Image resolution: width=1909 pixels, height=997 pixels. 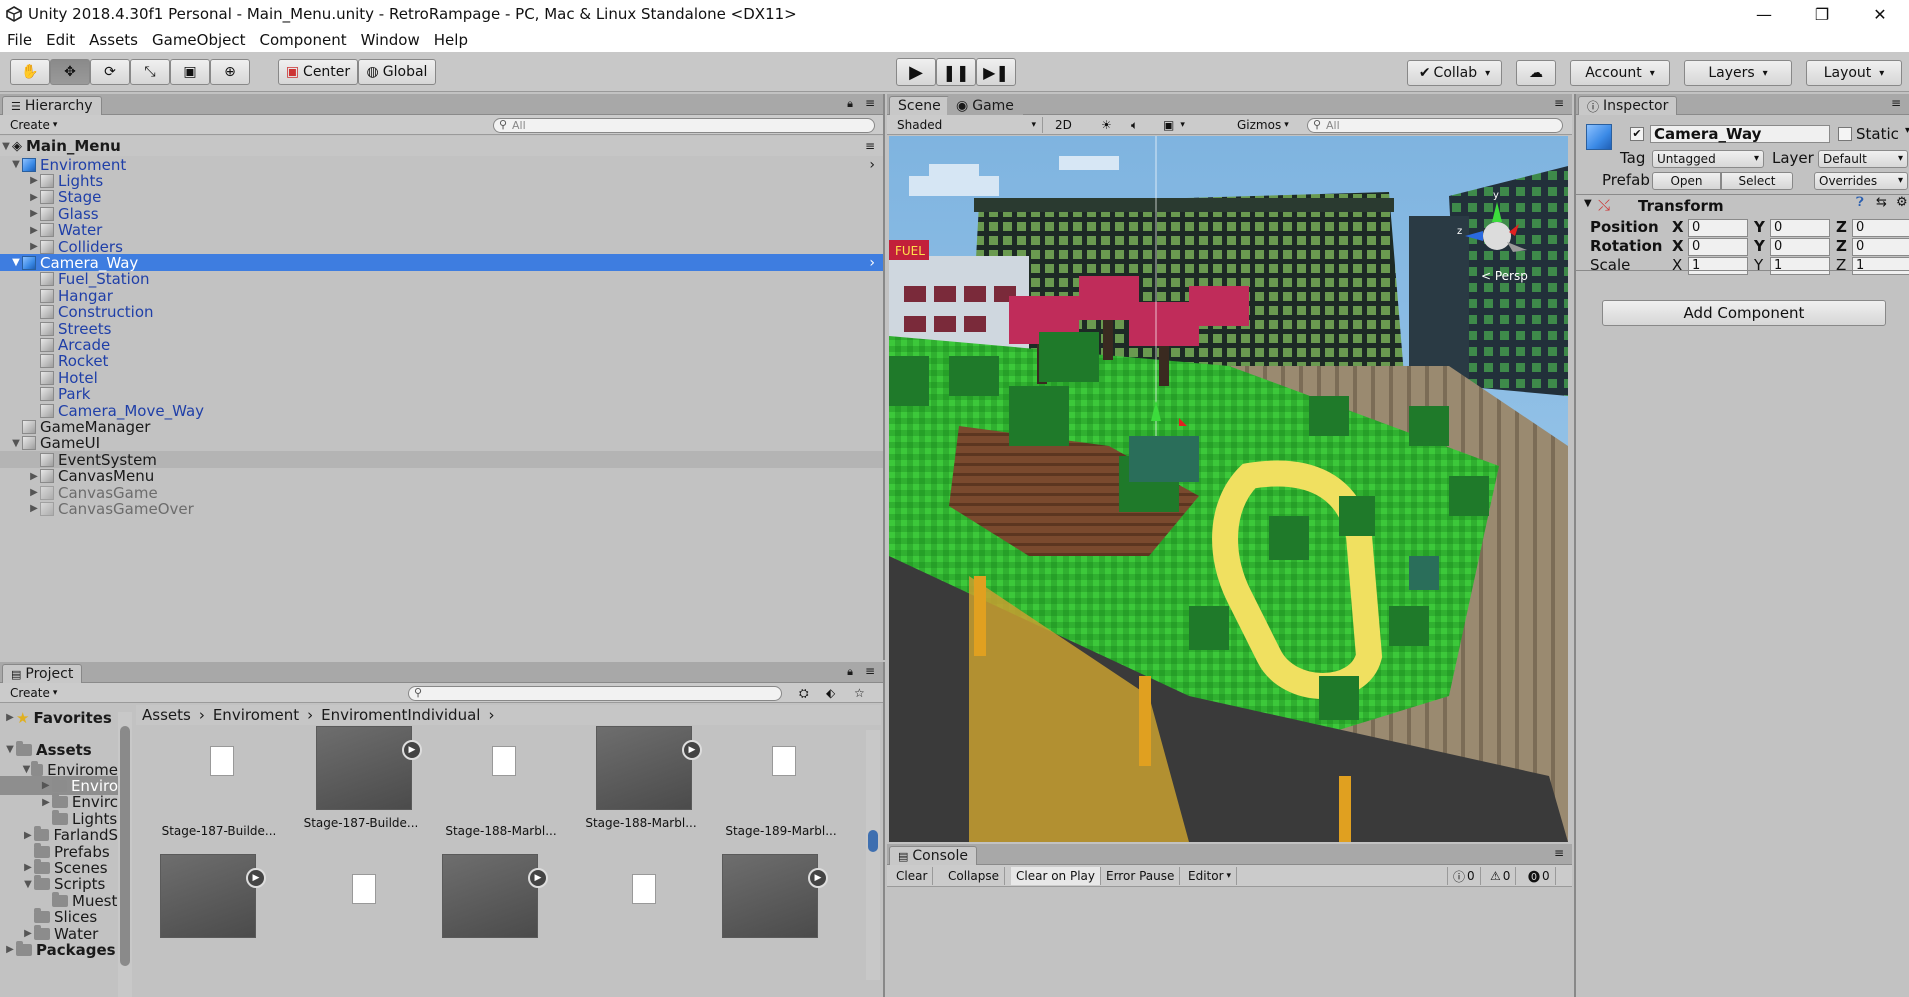 What do you see at coordinates (441, 460) in the screenshot?
I see `hierarchy-row-eventsystem: EventSystem` at bounding box center [441, 460].